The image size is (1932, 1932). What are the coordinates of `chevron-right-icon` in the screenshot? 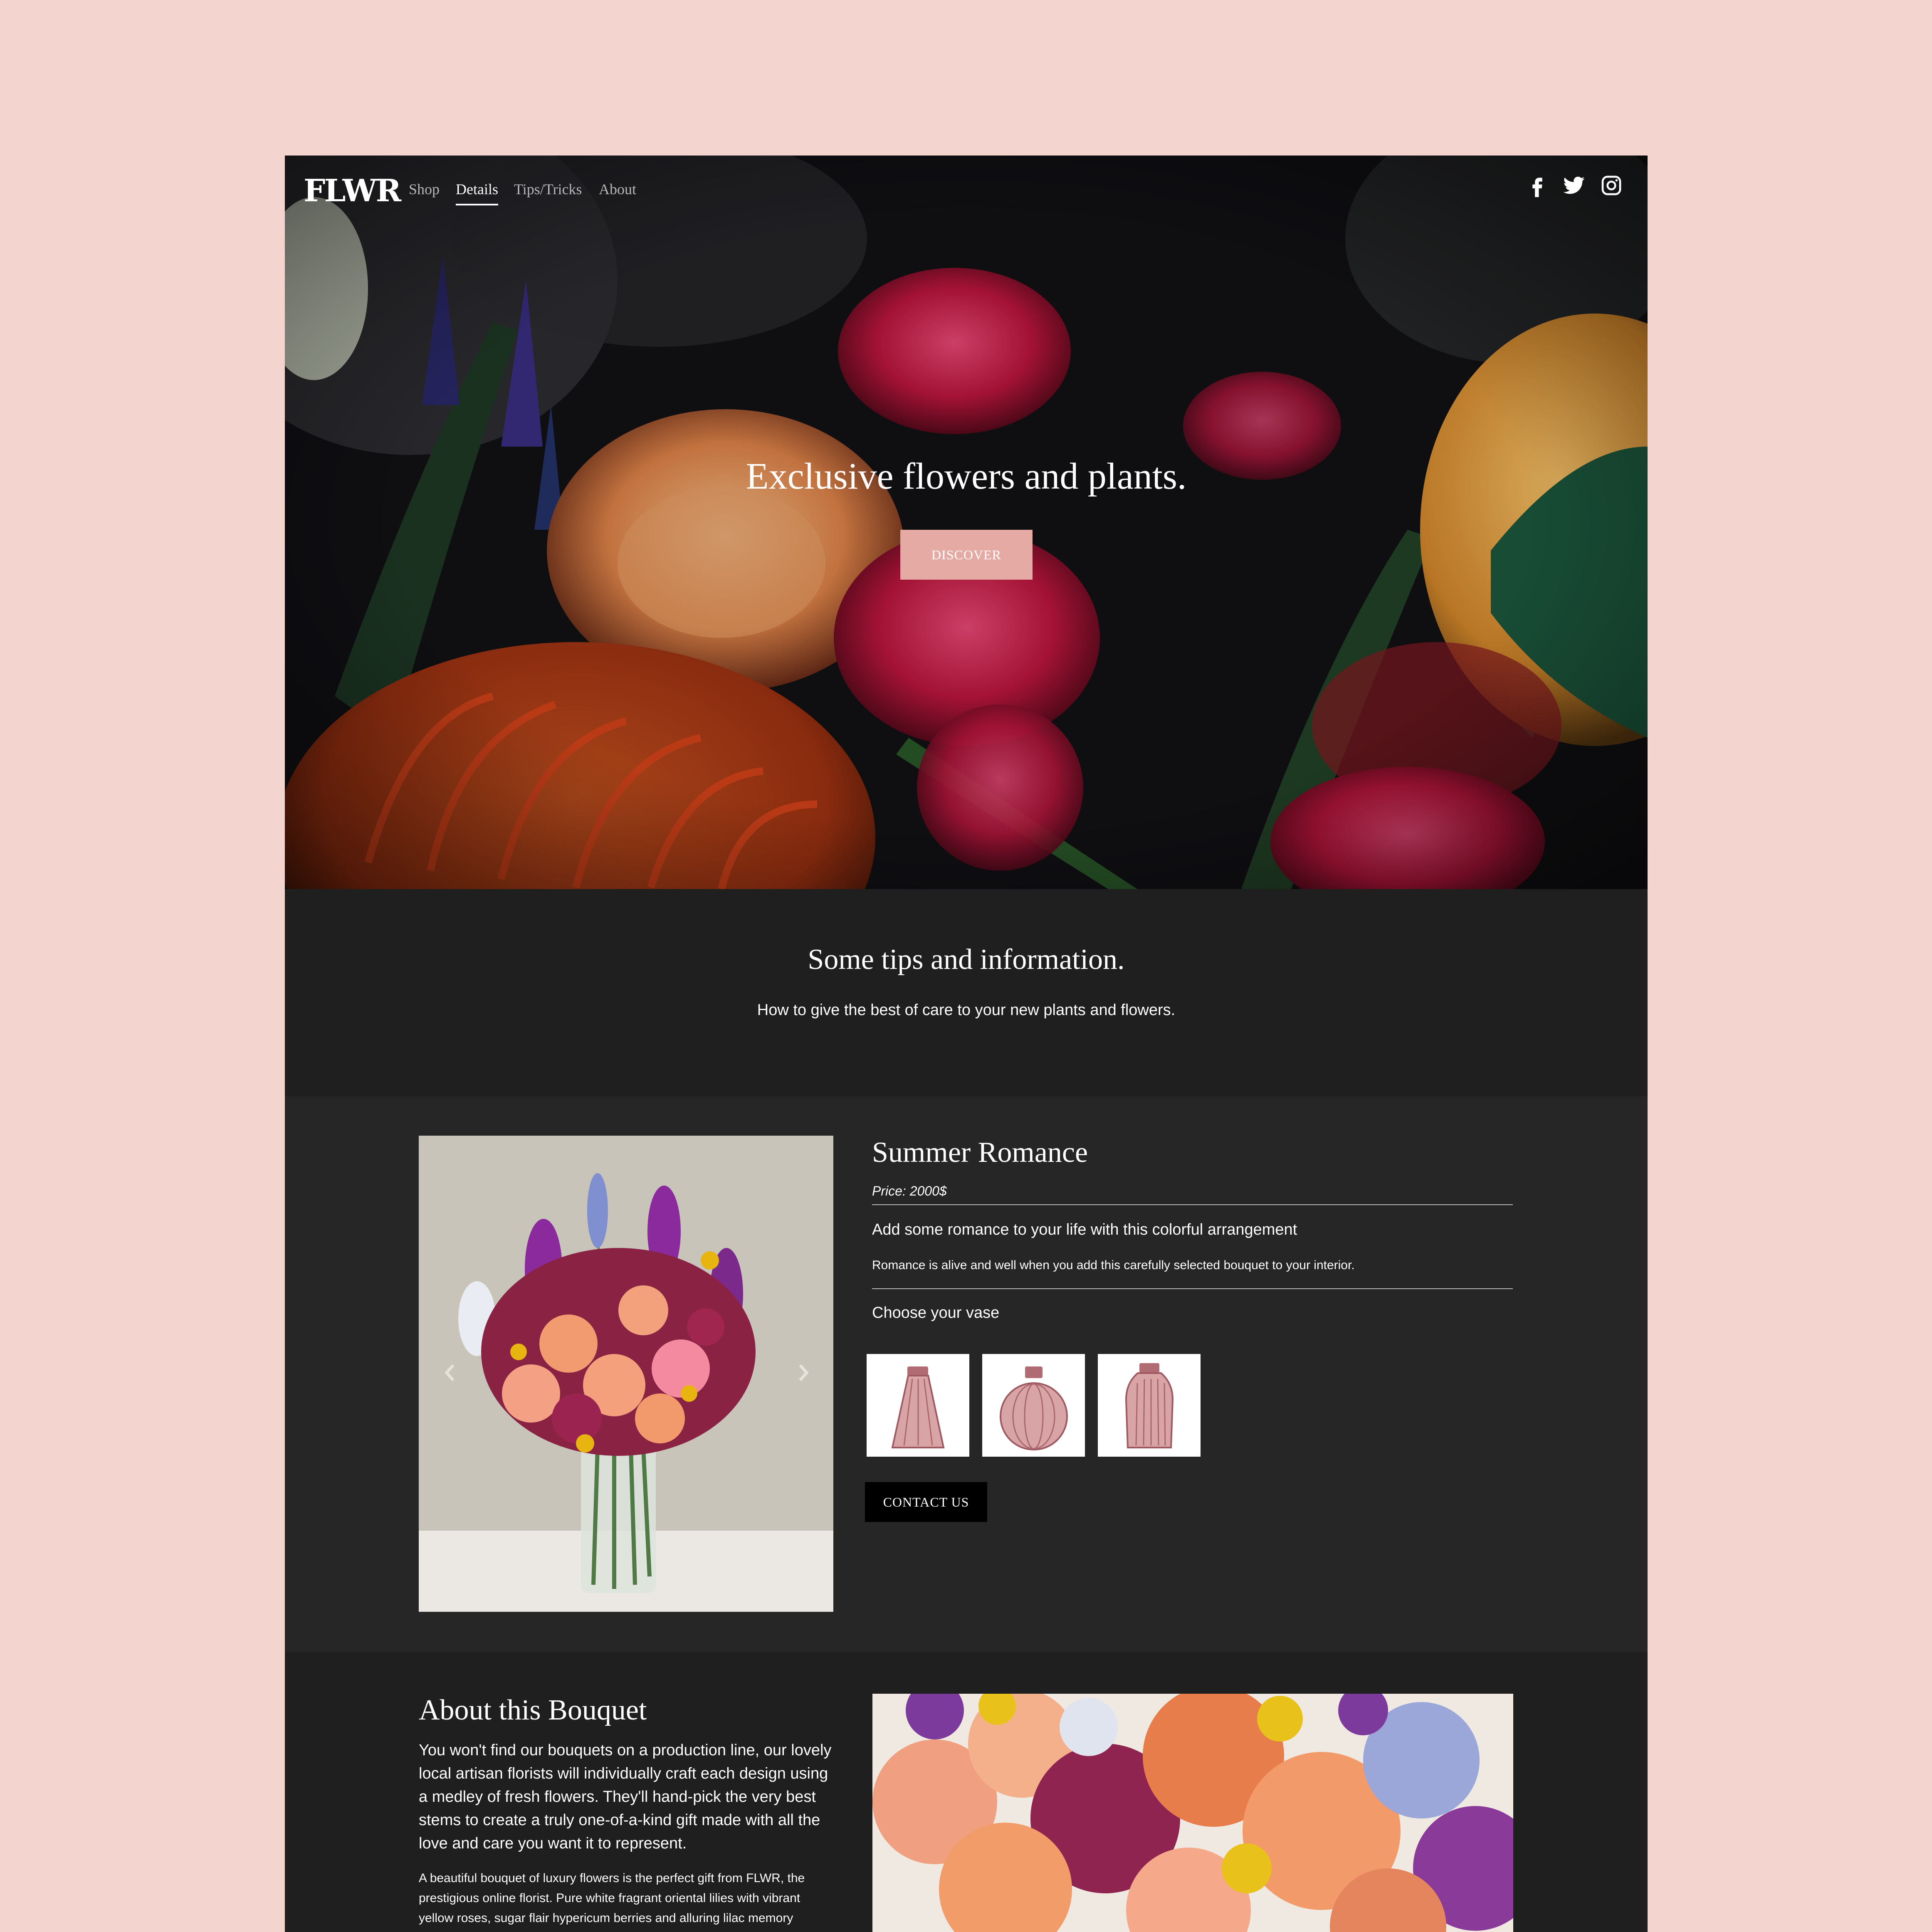 It's located at (803, 1372).